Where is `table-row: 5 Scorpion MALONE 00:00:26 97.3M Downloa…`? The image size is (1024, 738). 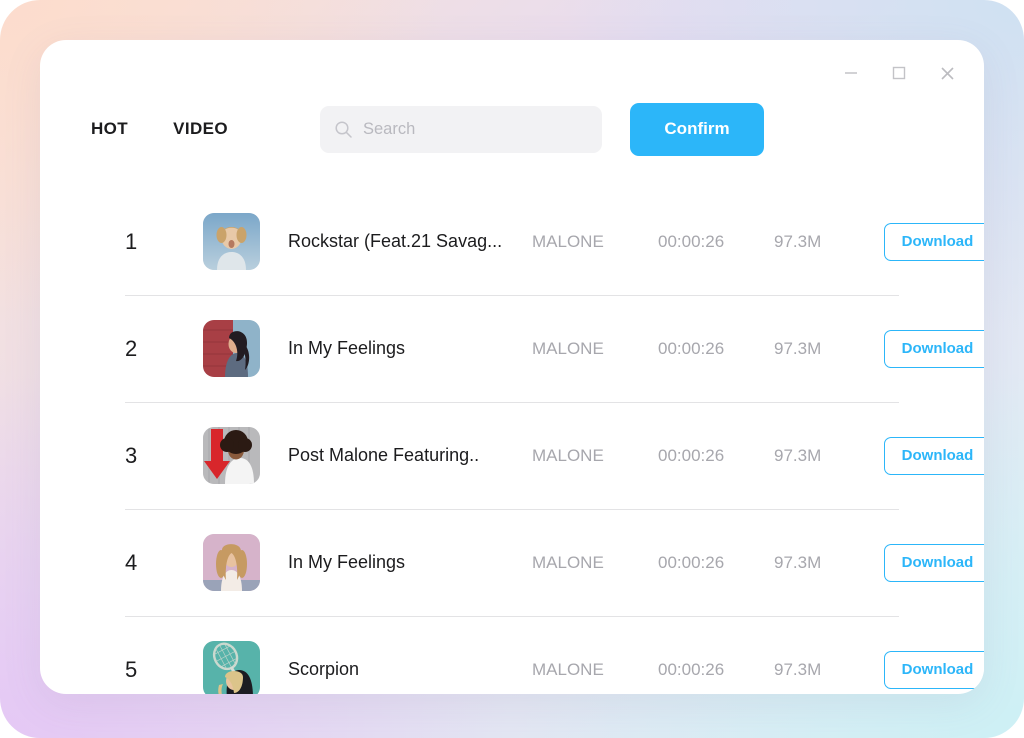
table-row: 5 Scorpion MALONE 00:00:26 97.3M Downloa… is located at coordinates (512, 655).